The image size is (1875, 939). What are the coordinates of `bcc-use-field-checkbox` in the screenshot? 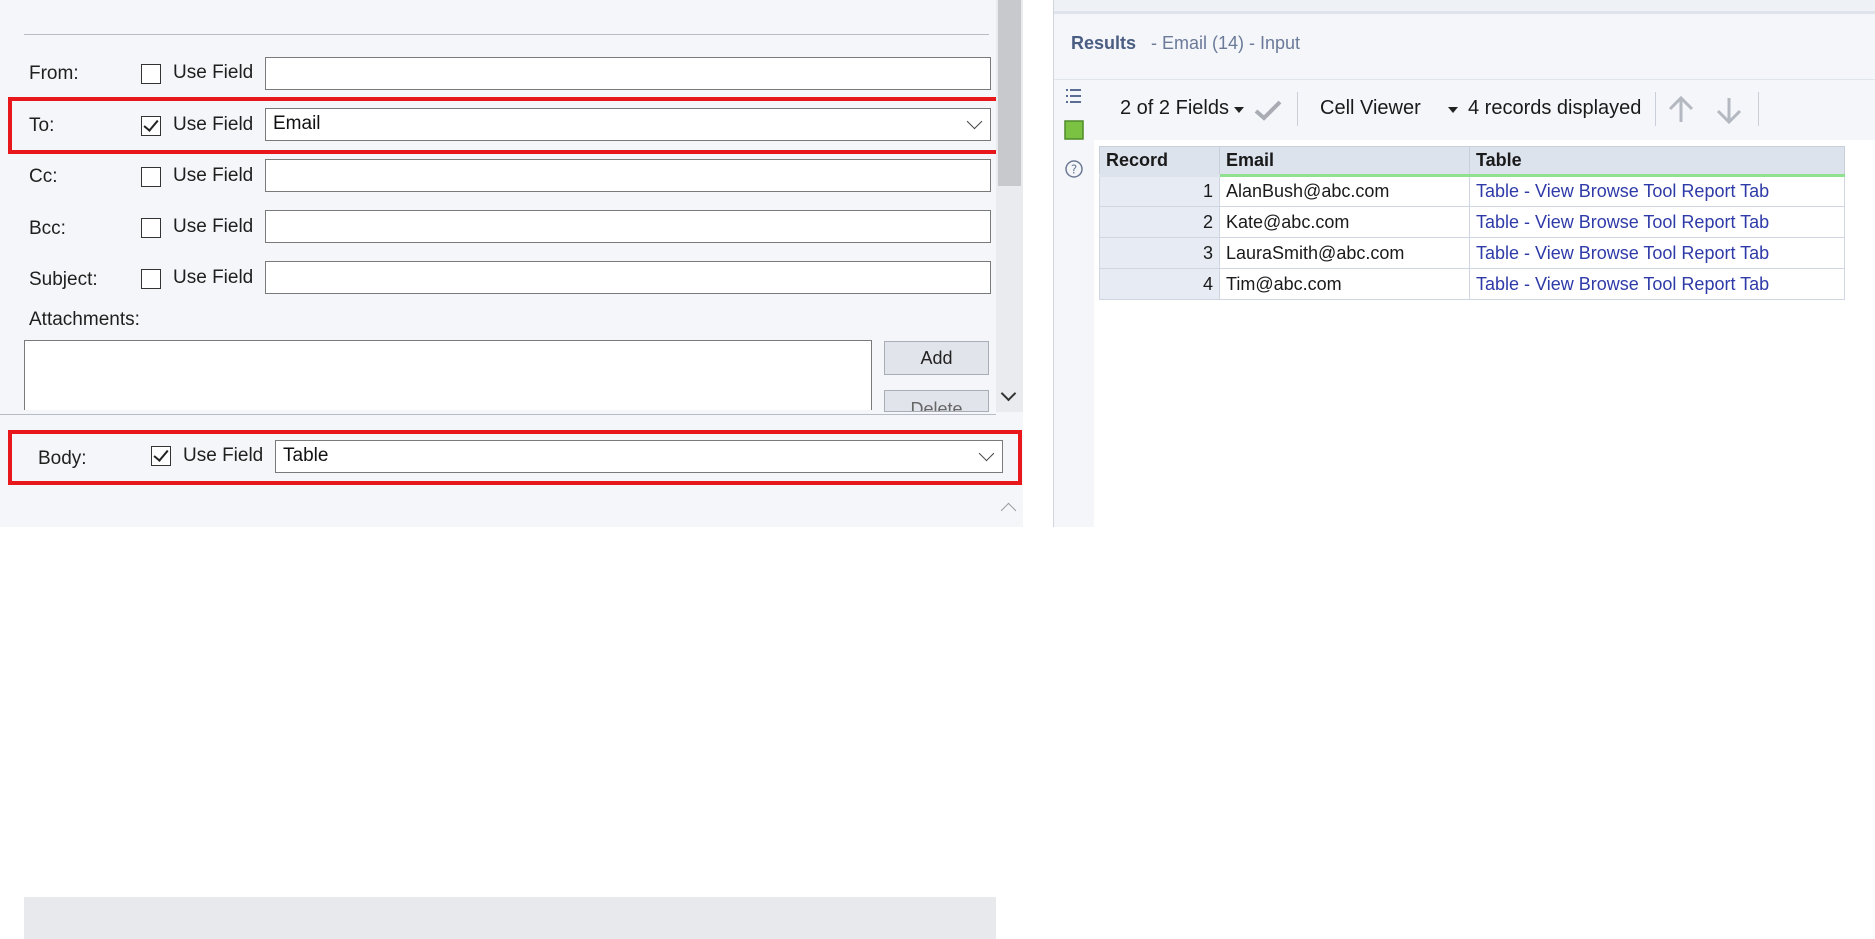 It's located at (151, 228).